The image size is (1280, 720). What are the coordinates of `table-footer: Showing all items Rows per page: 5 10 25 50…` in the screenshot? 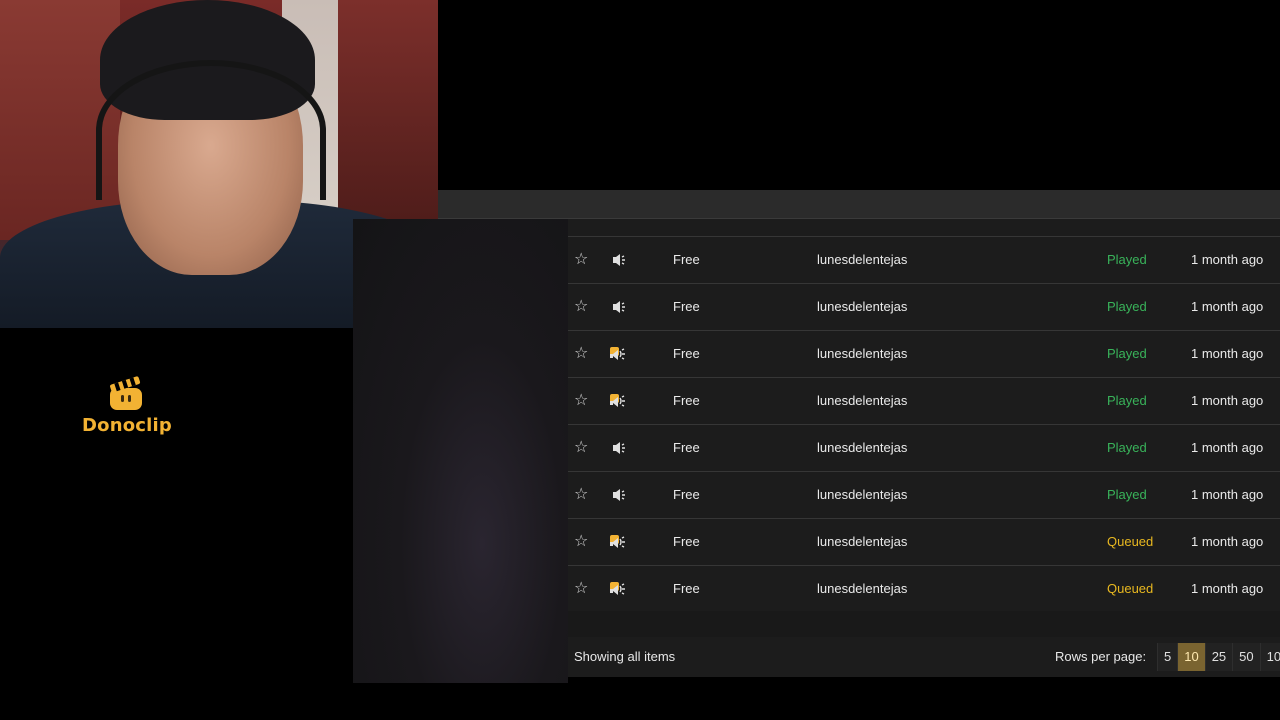 It's located at (924, 657).